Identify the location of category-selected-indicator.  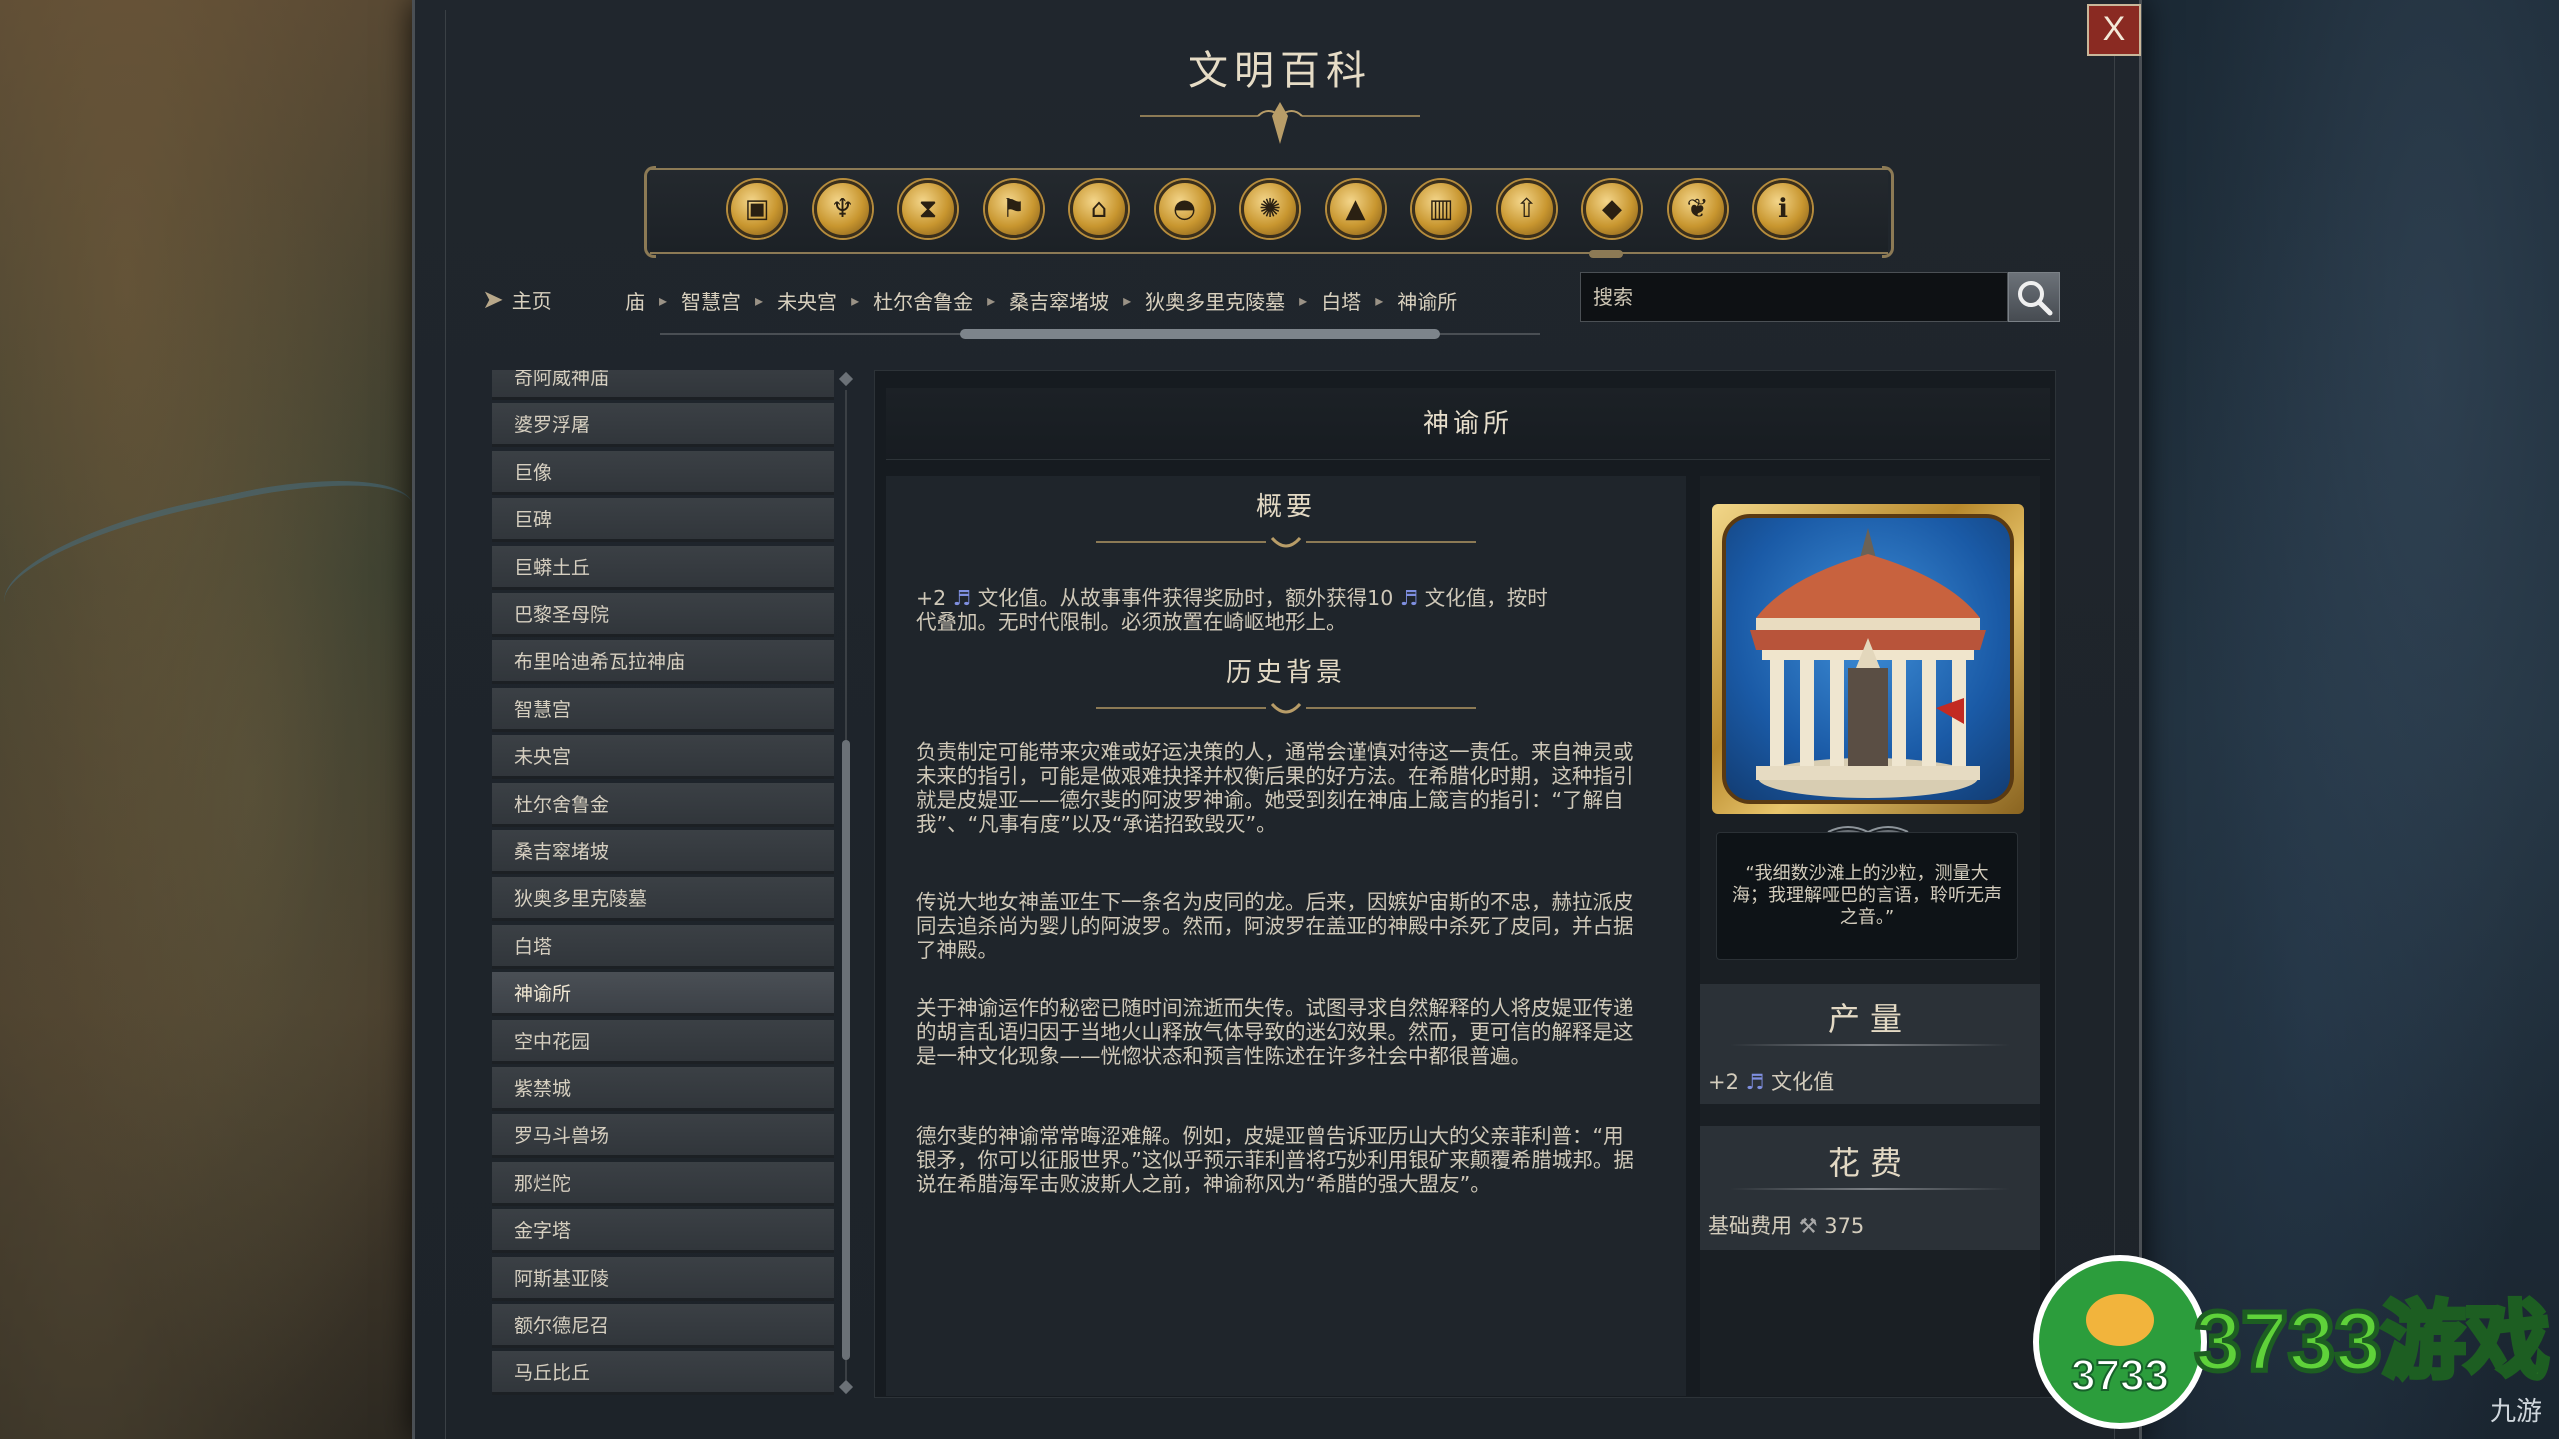
(1606, 254).